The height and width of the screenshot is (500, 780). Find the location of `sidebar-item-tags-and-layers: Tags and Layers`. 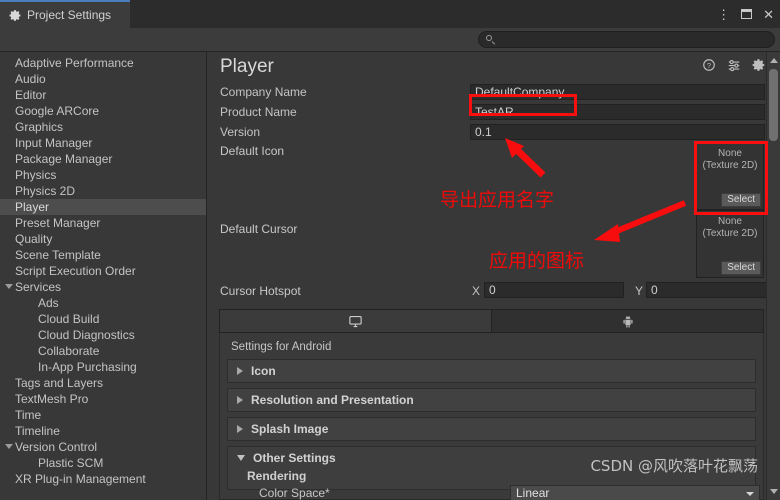

sidebar-item-tags-and-layers: Tags and Layers is located at coordinates (103, 383).